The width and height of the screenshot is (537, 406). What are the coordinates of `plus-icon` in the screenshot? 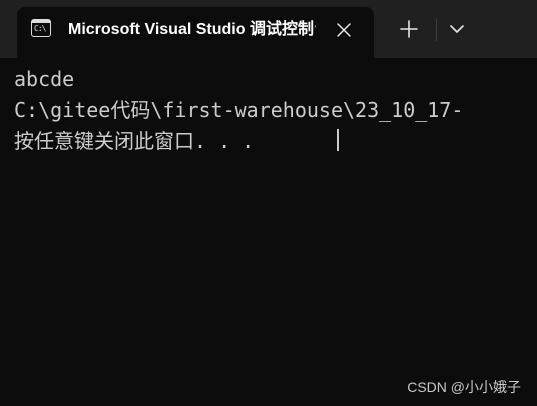 It's located at (409, 29).